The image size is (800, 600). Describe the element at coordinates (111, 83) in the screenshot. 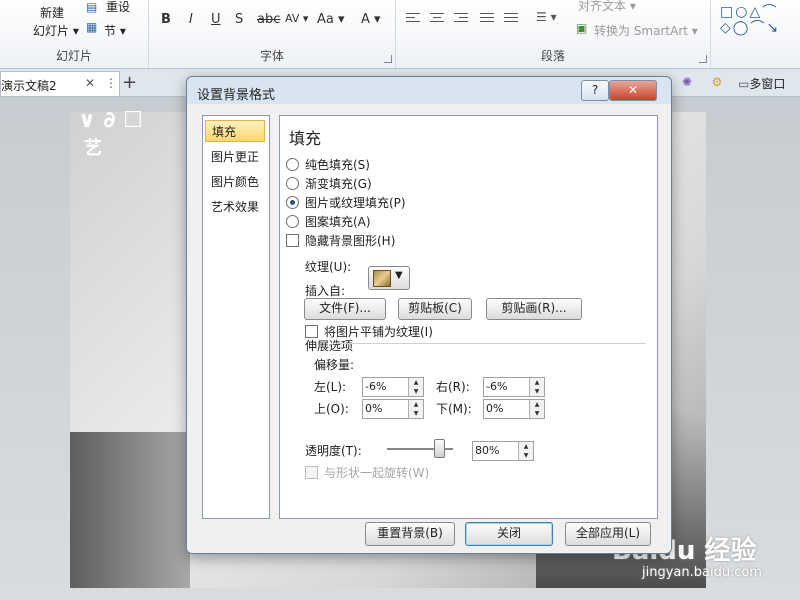

I see `more-icon: ⋮` at that location.